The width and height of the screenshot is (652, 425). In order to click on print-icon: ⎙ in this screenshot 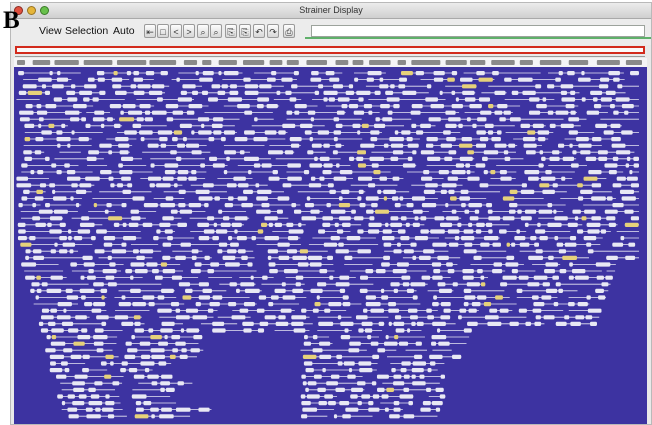, I will do `click(289, 31)`.